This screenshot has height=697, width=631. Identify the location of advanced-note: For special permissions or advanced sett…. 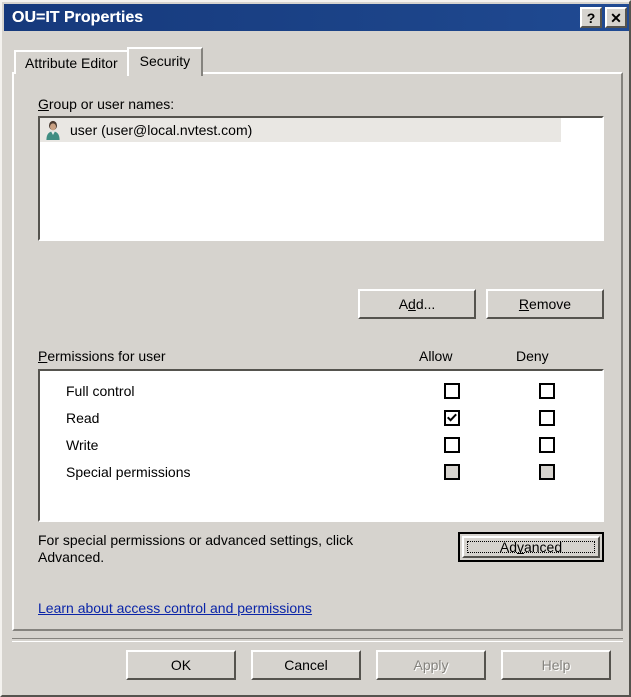
(238, 549).